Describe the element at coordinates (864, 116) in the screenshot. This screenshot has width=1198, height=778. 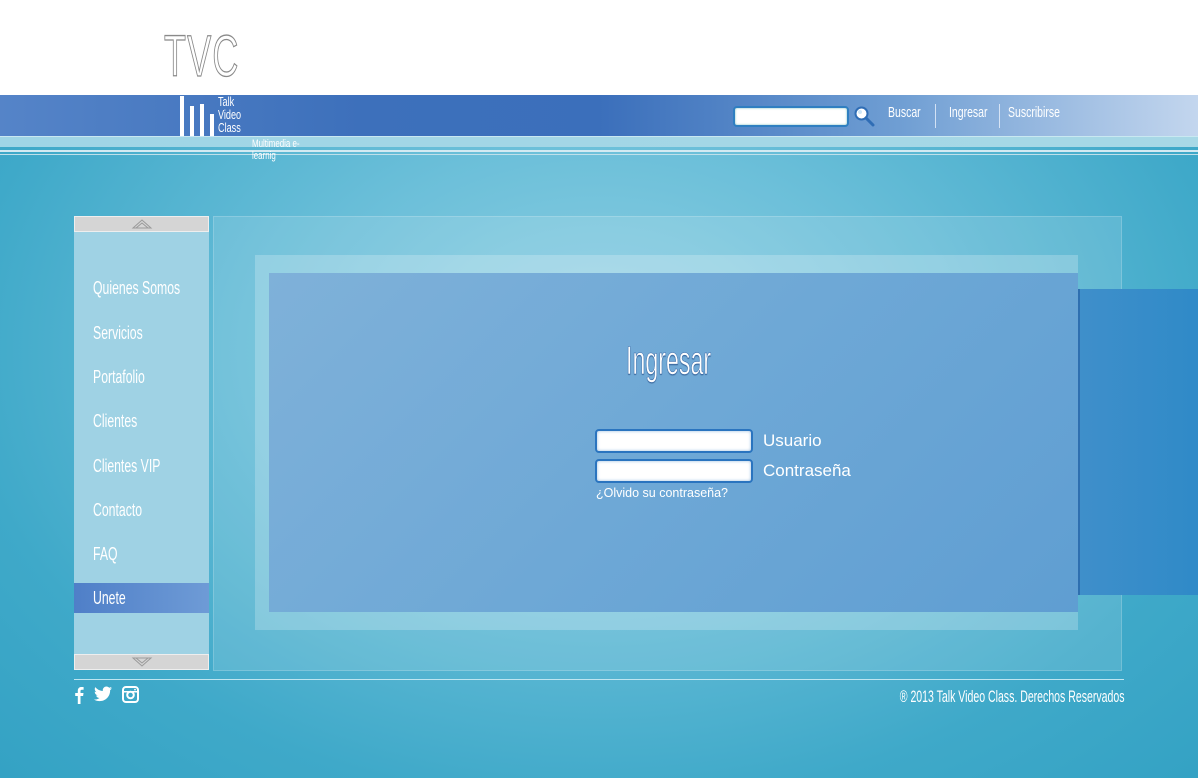
I see `magnifier-icon` at that location.